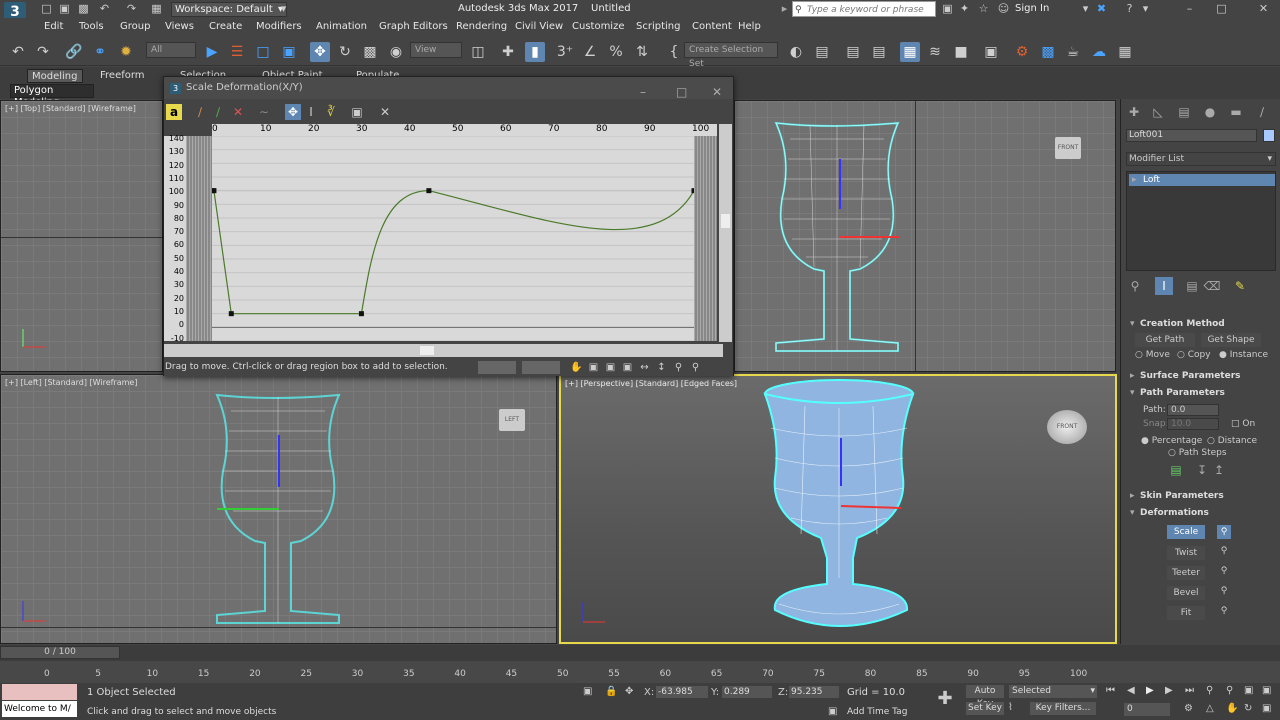  What do you see at coordinates (616, 52) in the screenshot?
I see `percent-snap-icon: %` at bounding box center [616, 52].